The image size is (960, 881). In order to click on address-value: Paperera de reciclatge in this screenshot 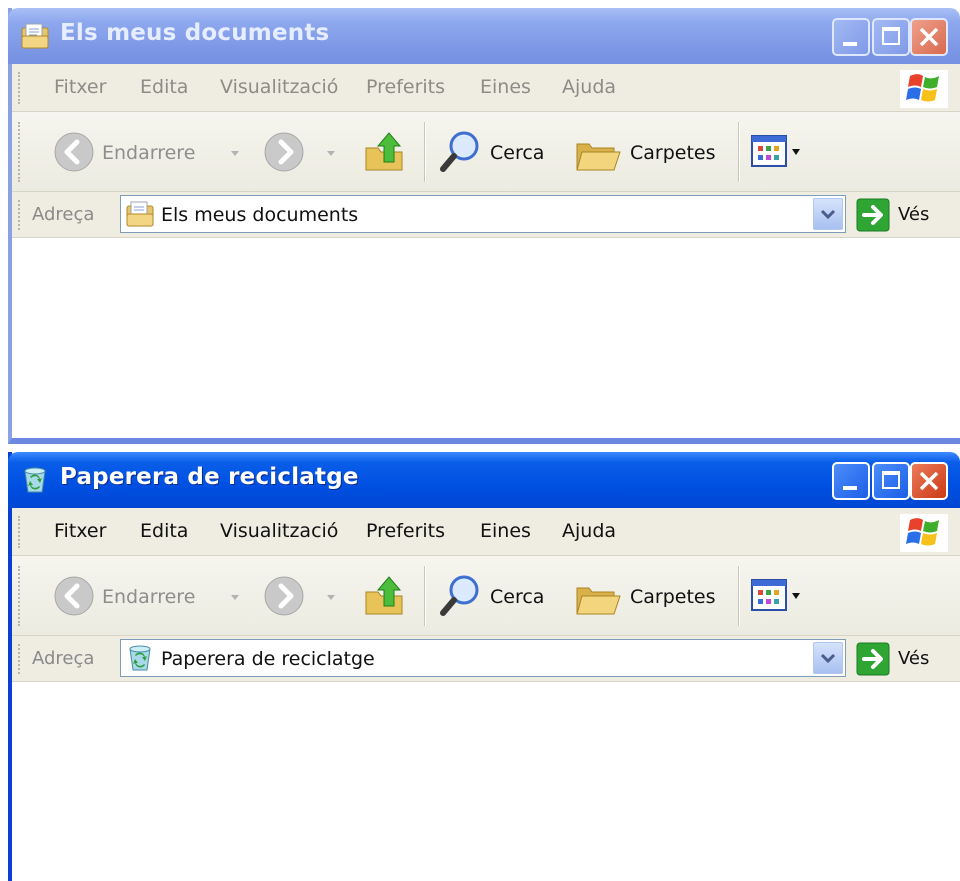, I will do `click(268, 659)`.